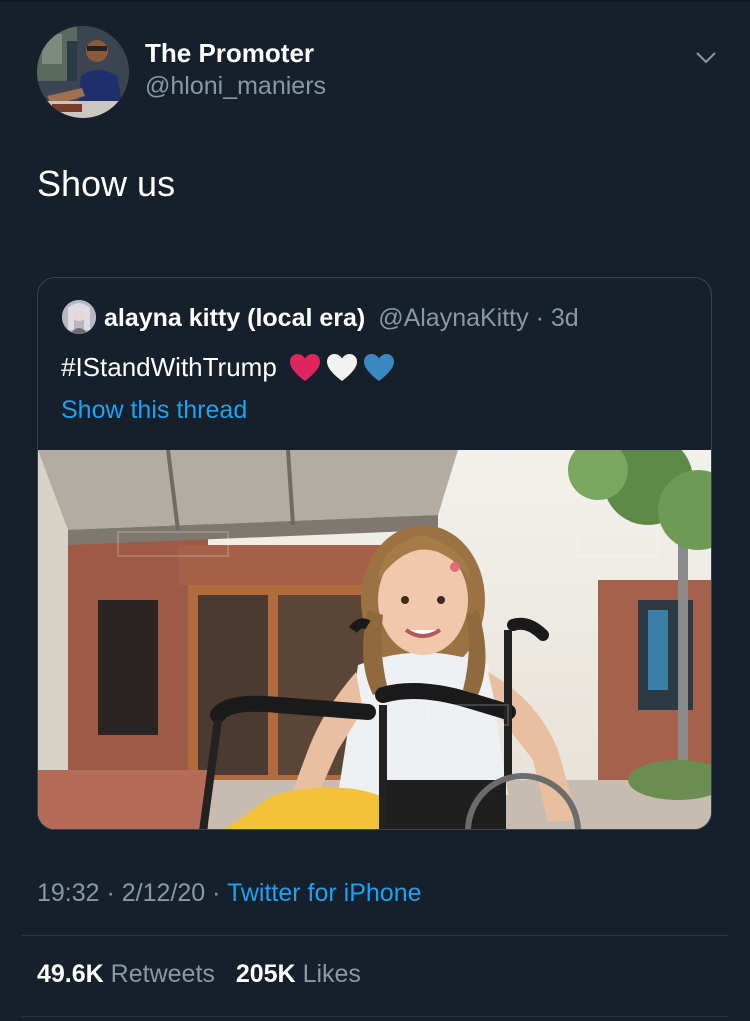 This screenshot has height=1021, width=750. I want to click on author-handle: @hloni_maniers, so click(235, 86).